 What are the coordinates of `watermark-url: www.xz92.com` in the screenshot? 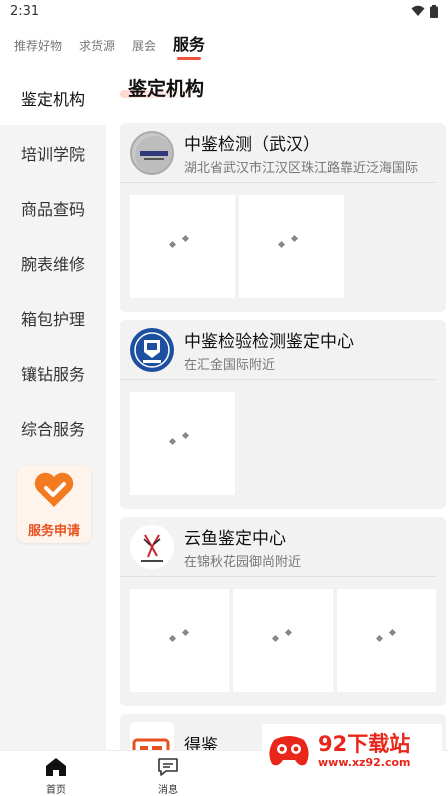 It's located at (364, 762).